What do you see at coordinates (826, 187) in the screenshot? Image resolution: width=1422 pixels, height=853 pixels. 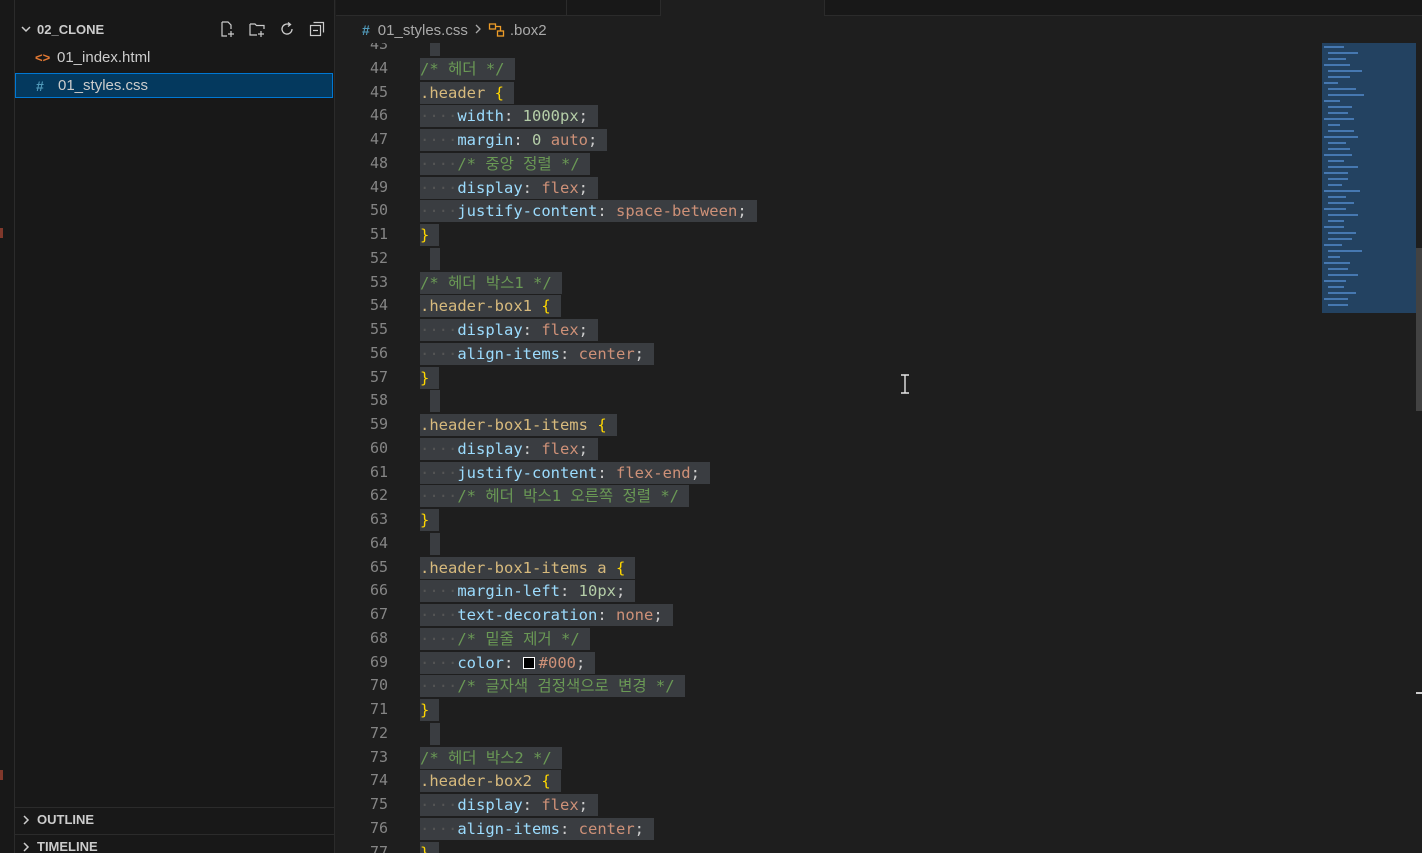 I see `code-line: 49 ····display: flex;` at bounding box center [826, 187].